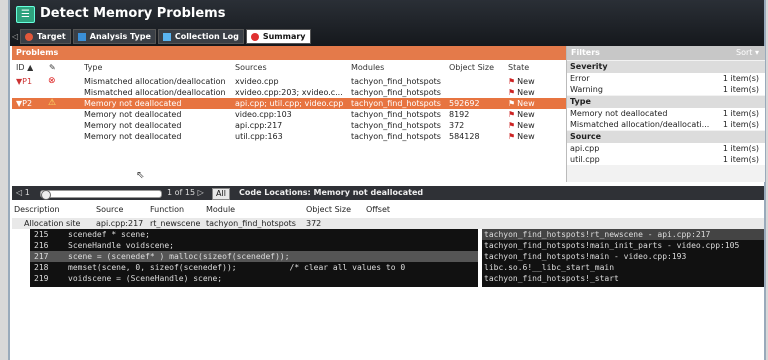 This screenshot has height=360, width=768. Describe the element at coordinates (367, 67) in the screenshot. I see `col-modules: Modules` at that location.